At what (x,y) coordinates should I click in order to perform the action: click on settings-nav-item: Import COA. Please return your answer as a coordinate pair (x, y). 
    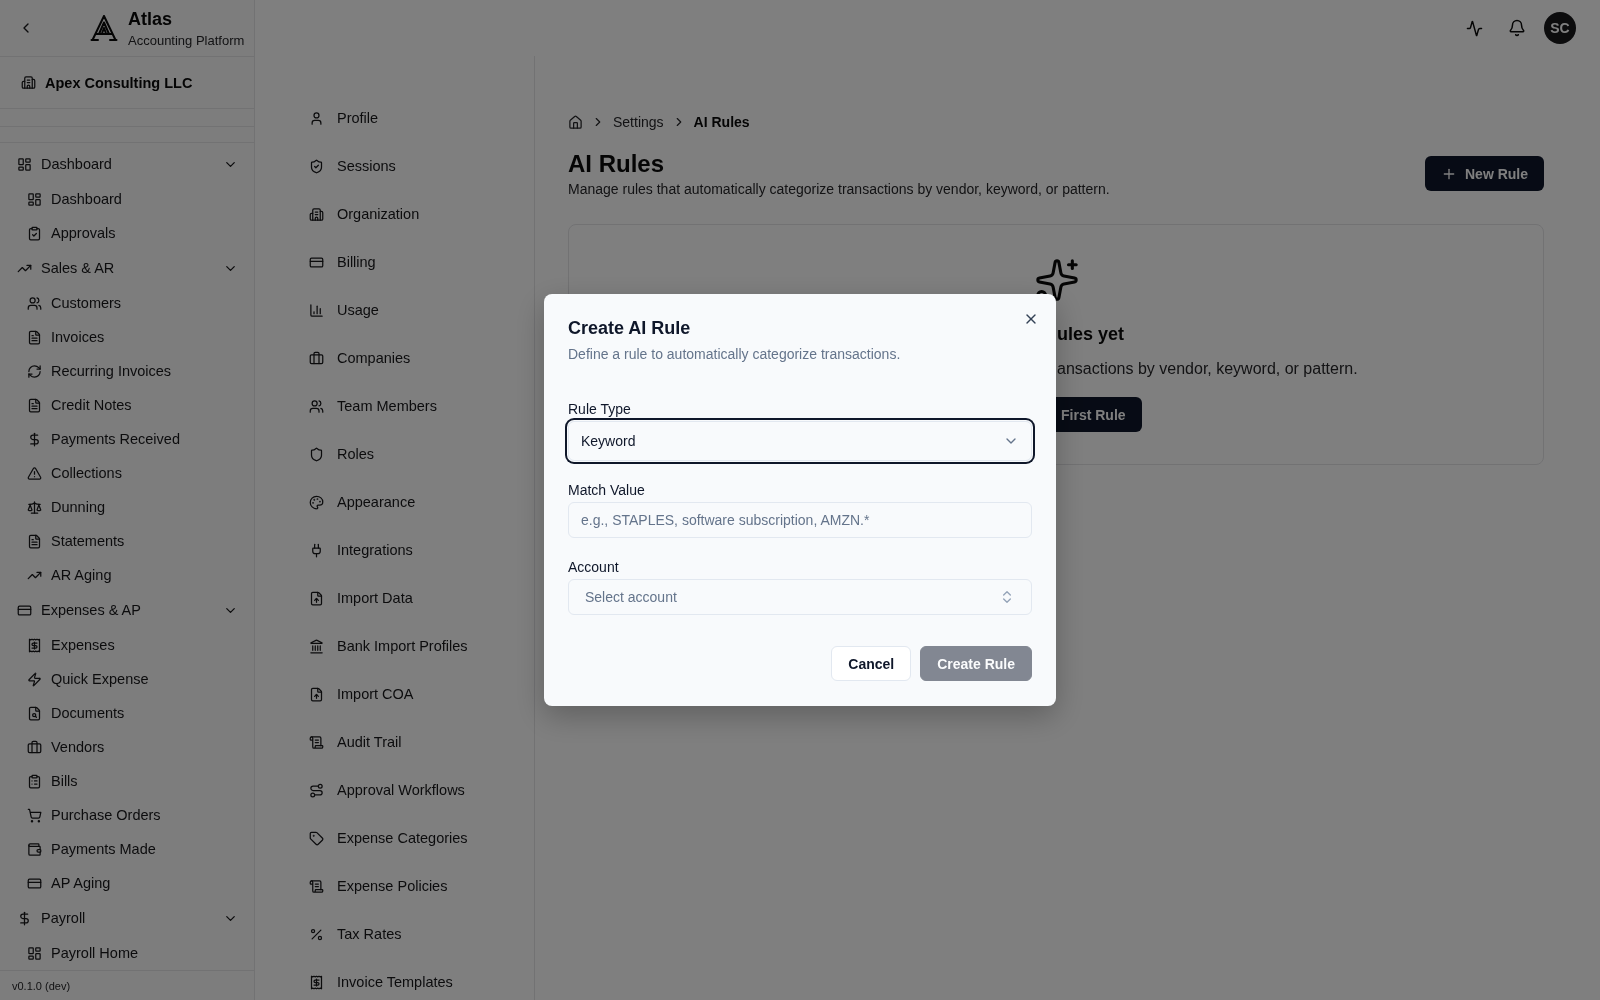
    Looking at the image, I should click on (394, 694).